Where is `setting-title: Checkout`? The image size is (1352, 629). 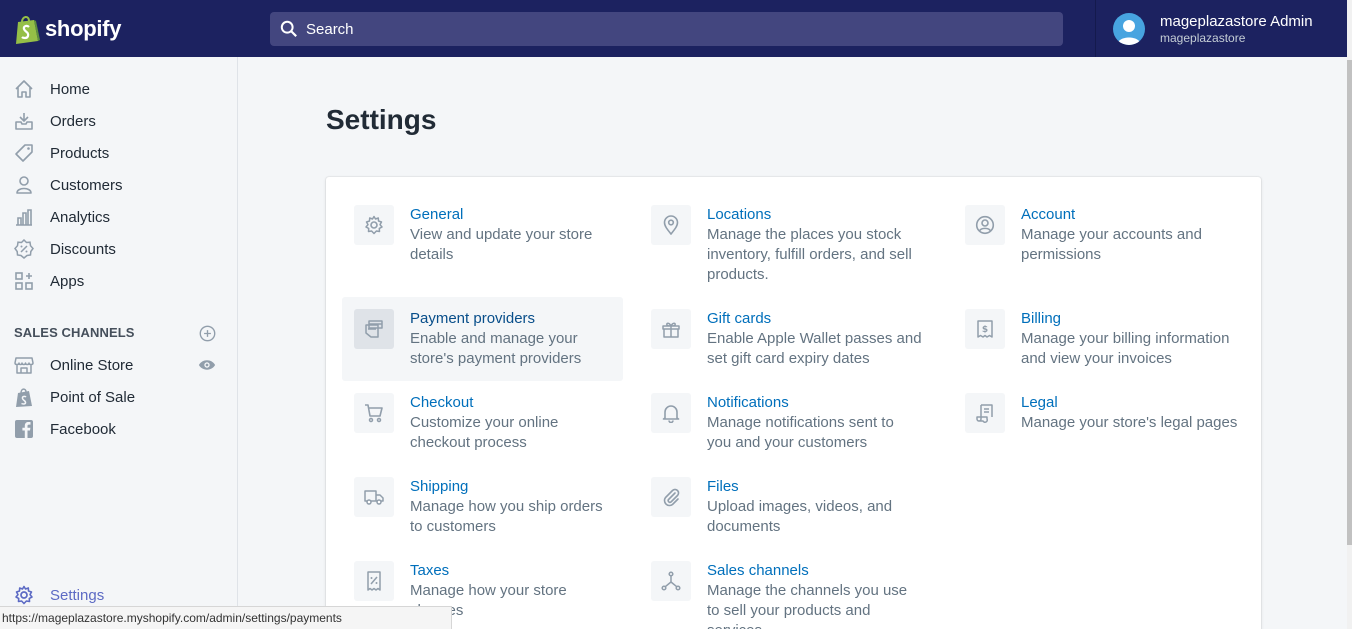
setting-title: Checkout is located at coordinates (512, 403).